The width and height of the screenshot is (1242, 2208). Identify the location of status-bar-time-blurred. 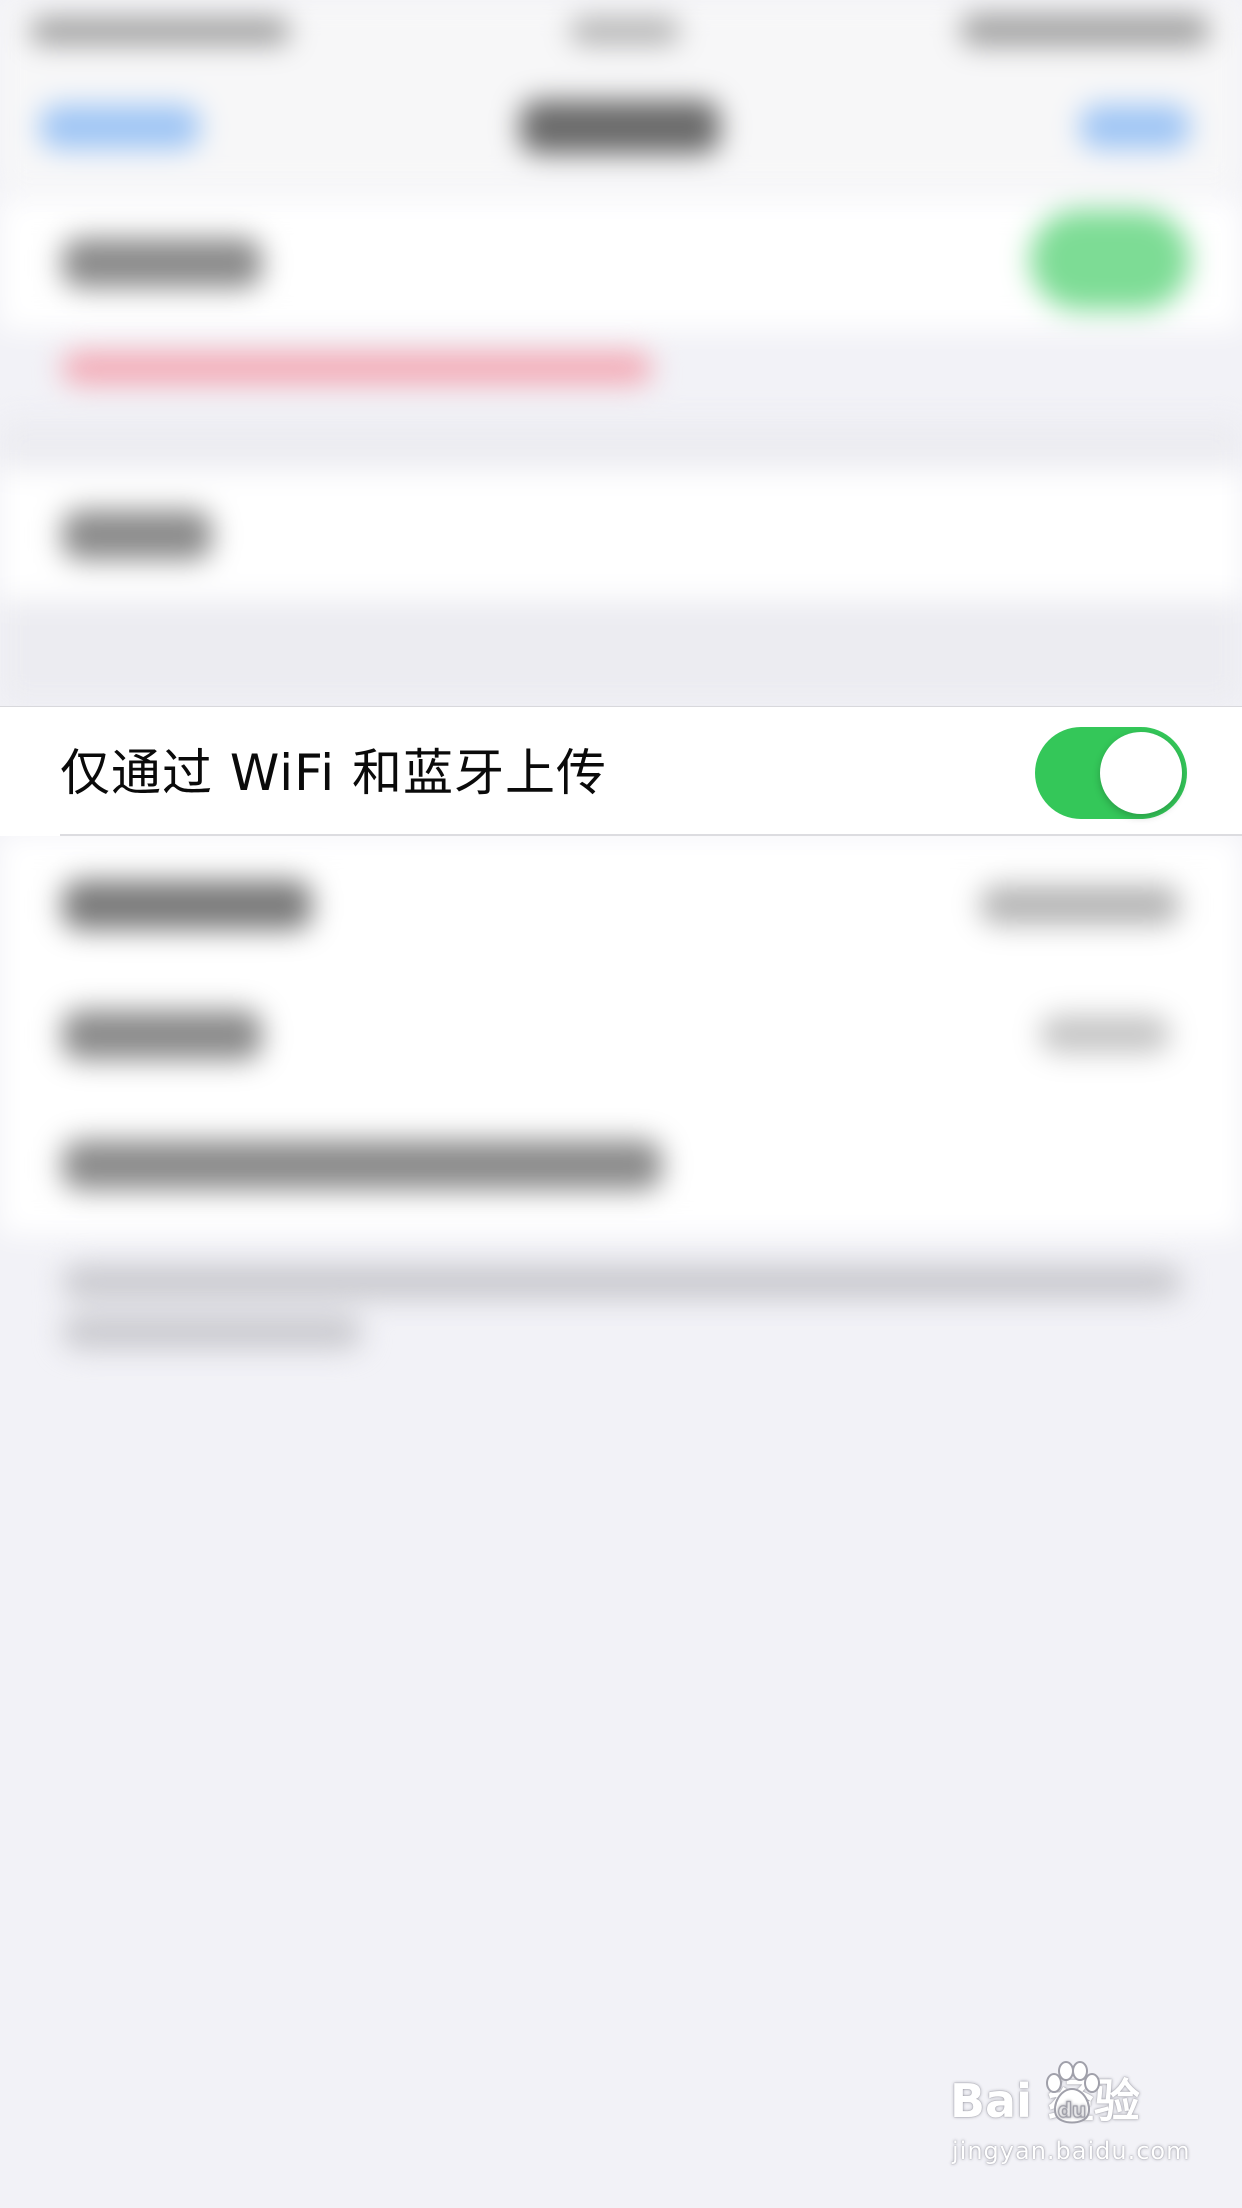
(625, 31).